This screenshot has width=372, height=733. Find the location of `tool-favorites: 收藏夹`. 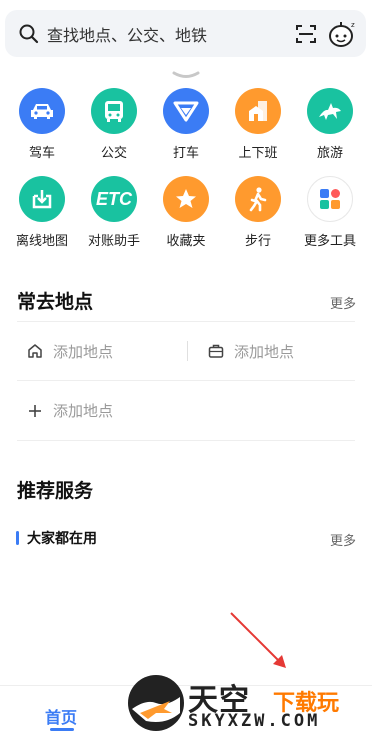

tool-favorites: 收藏夹 is located at coordinates (186, 212).